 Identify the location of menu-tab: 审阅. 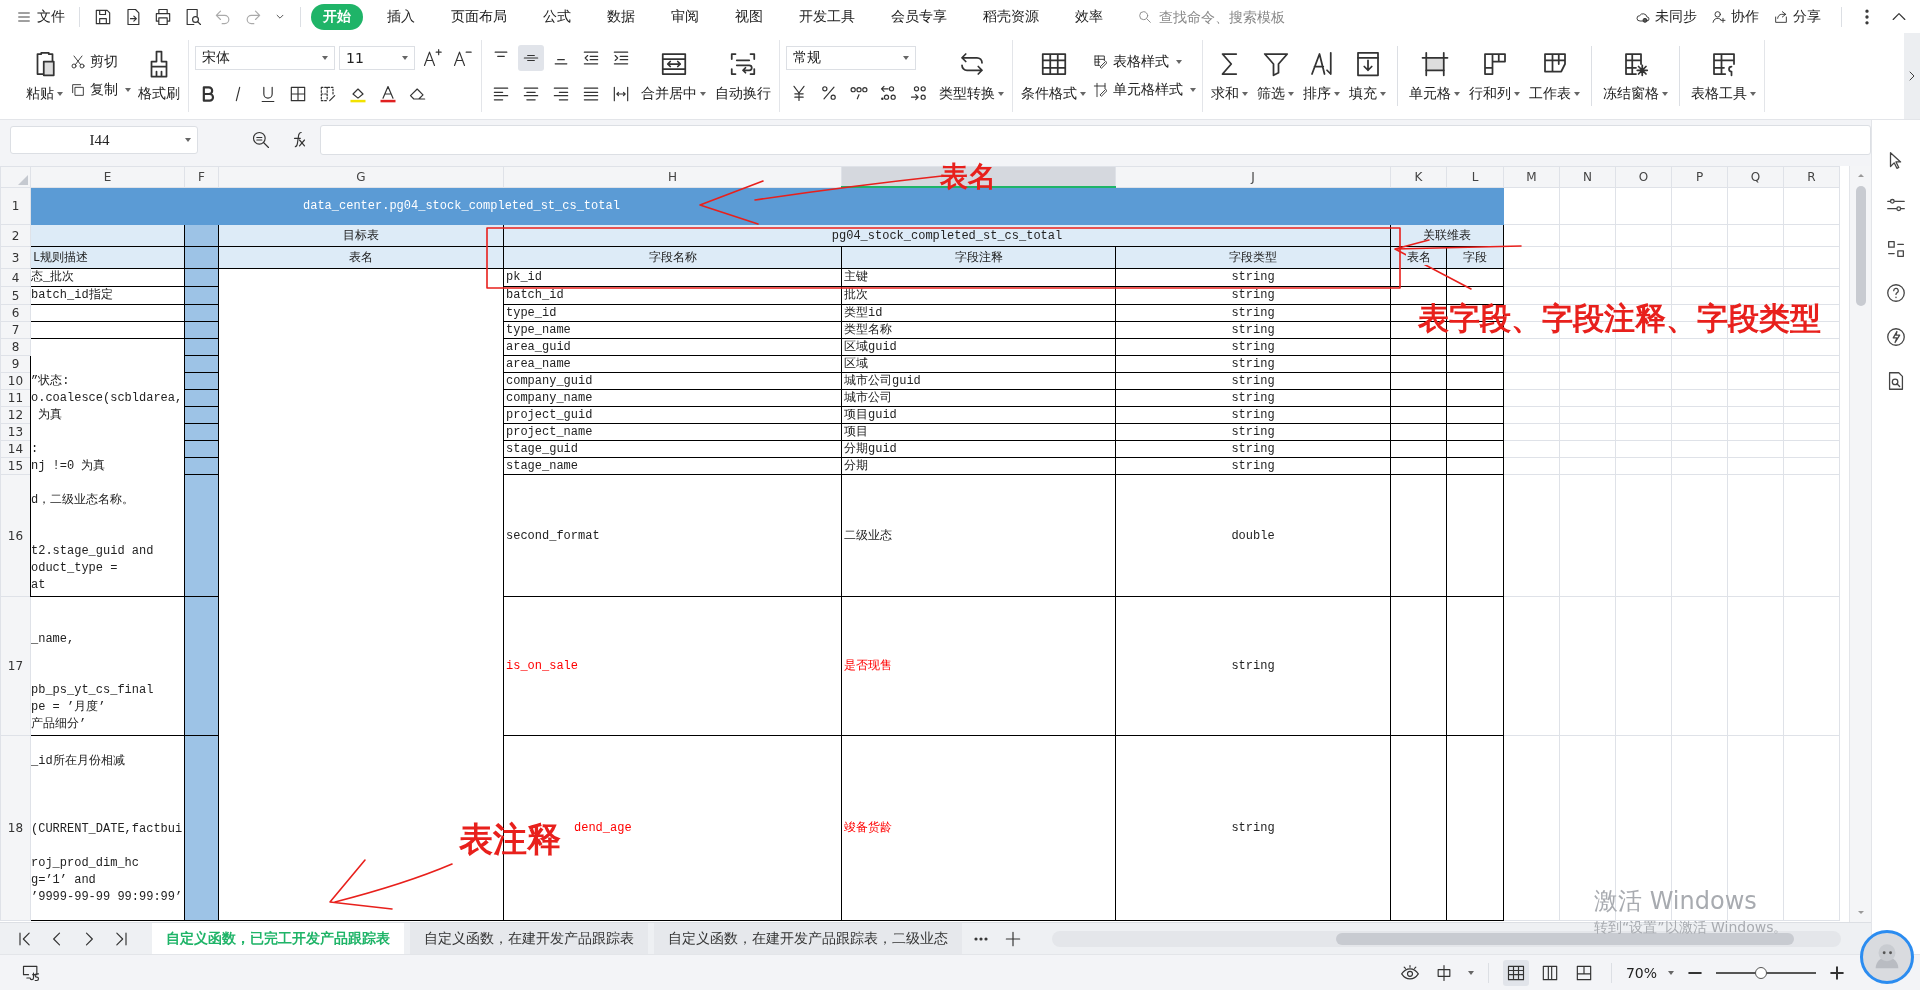
(685, 16).